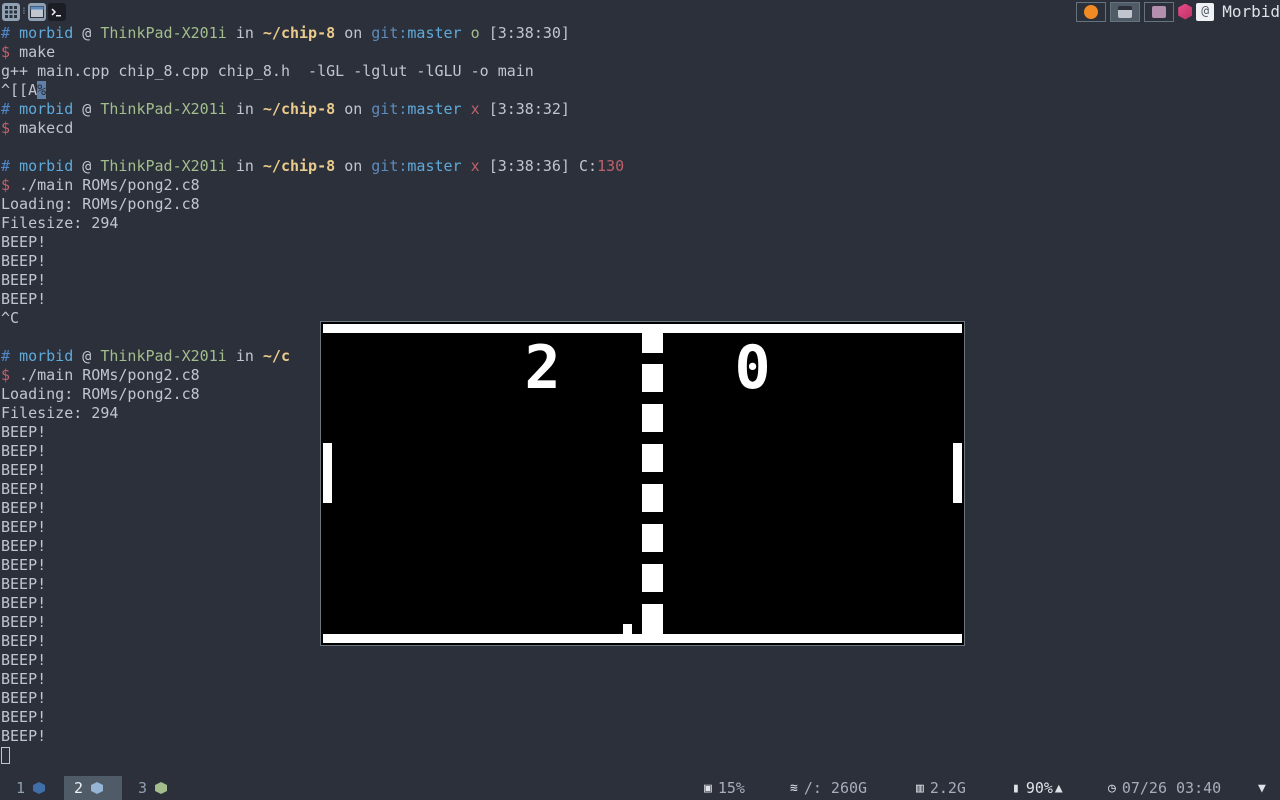 Image resolution: width=1280 pixels, height=800 pixels. I want to click on workspace-3: 3, so click(160, 788).